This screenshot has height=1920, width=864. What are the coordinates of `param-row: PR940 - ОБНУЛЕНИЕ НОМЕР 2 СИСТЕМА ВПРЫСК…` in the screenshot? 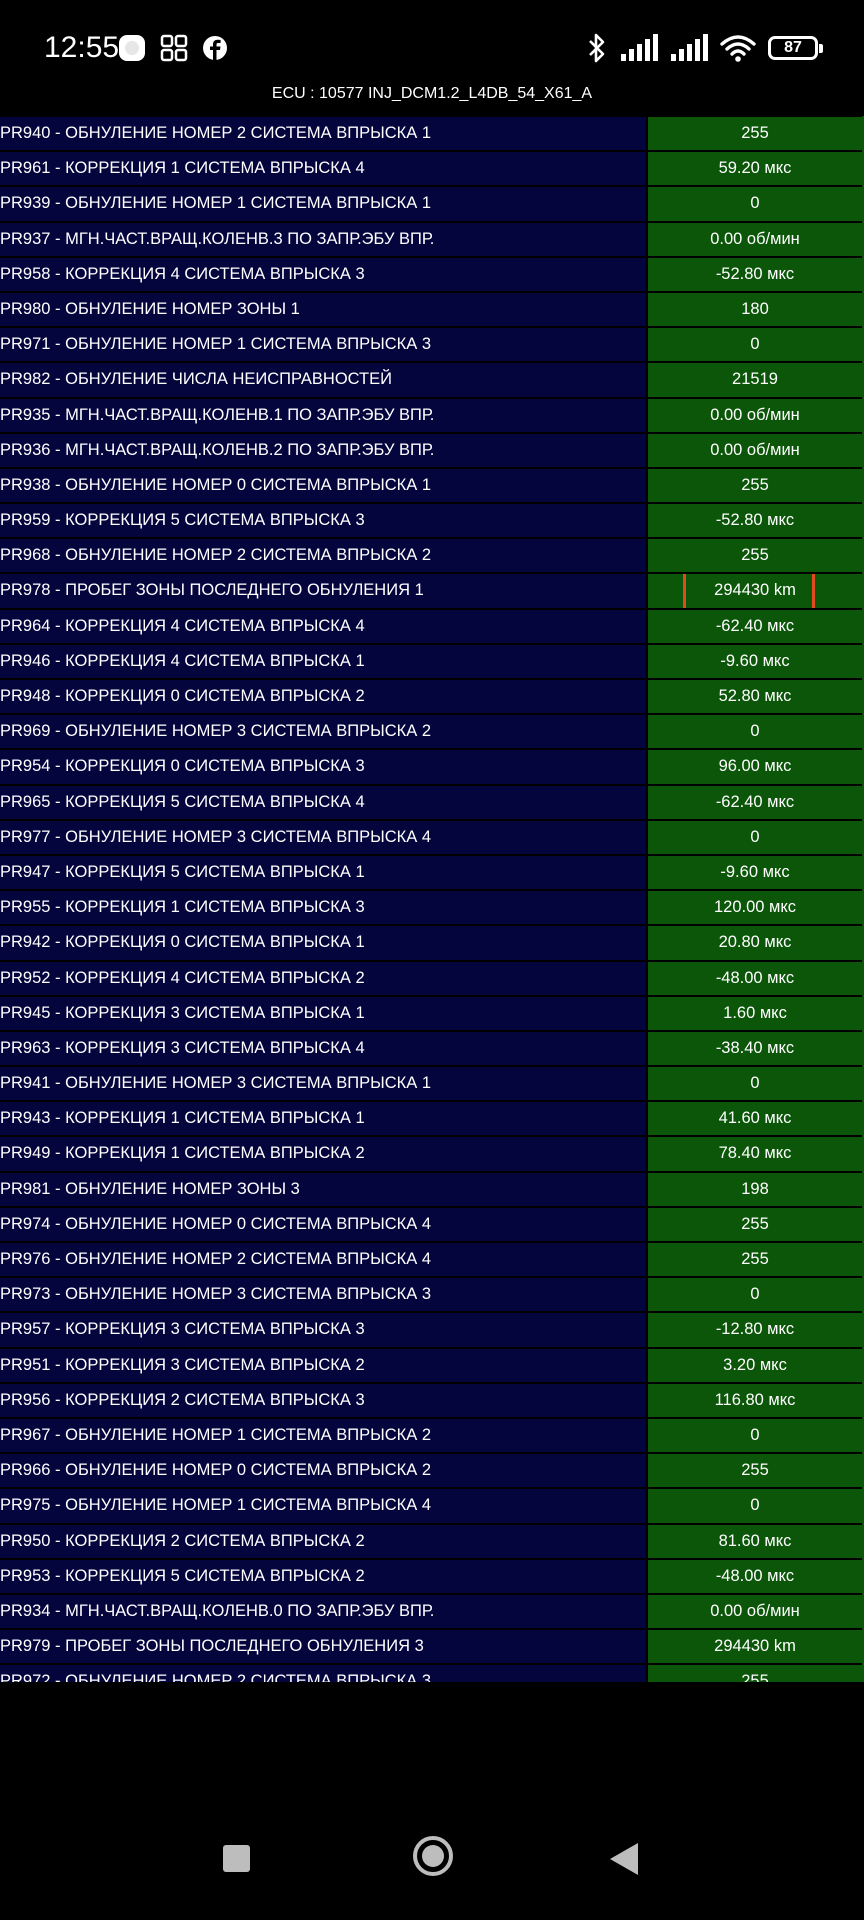 It's located at (432, 133).